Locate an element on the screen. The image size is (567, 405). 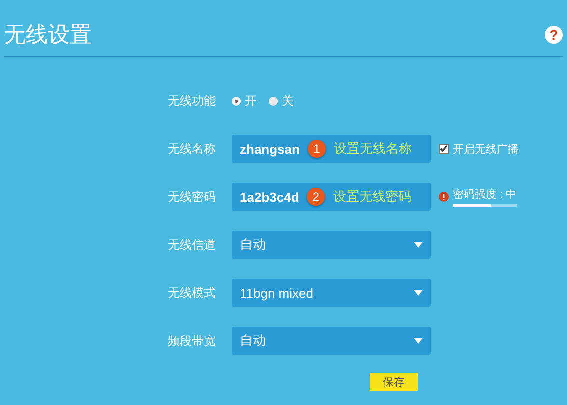
field-label: 无线模式 is located at coordinates (192, 293).